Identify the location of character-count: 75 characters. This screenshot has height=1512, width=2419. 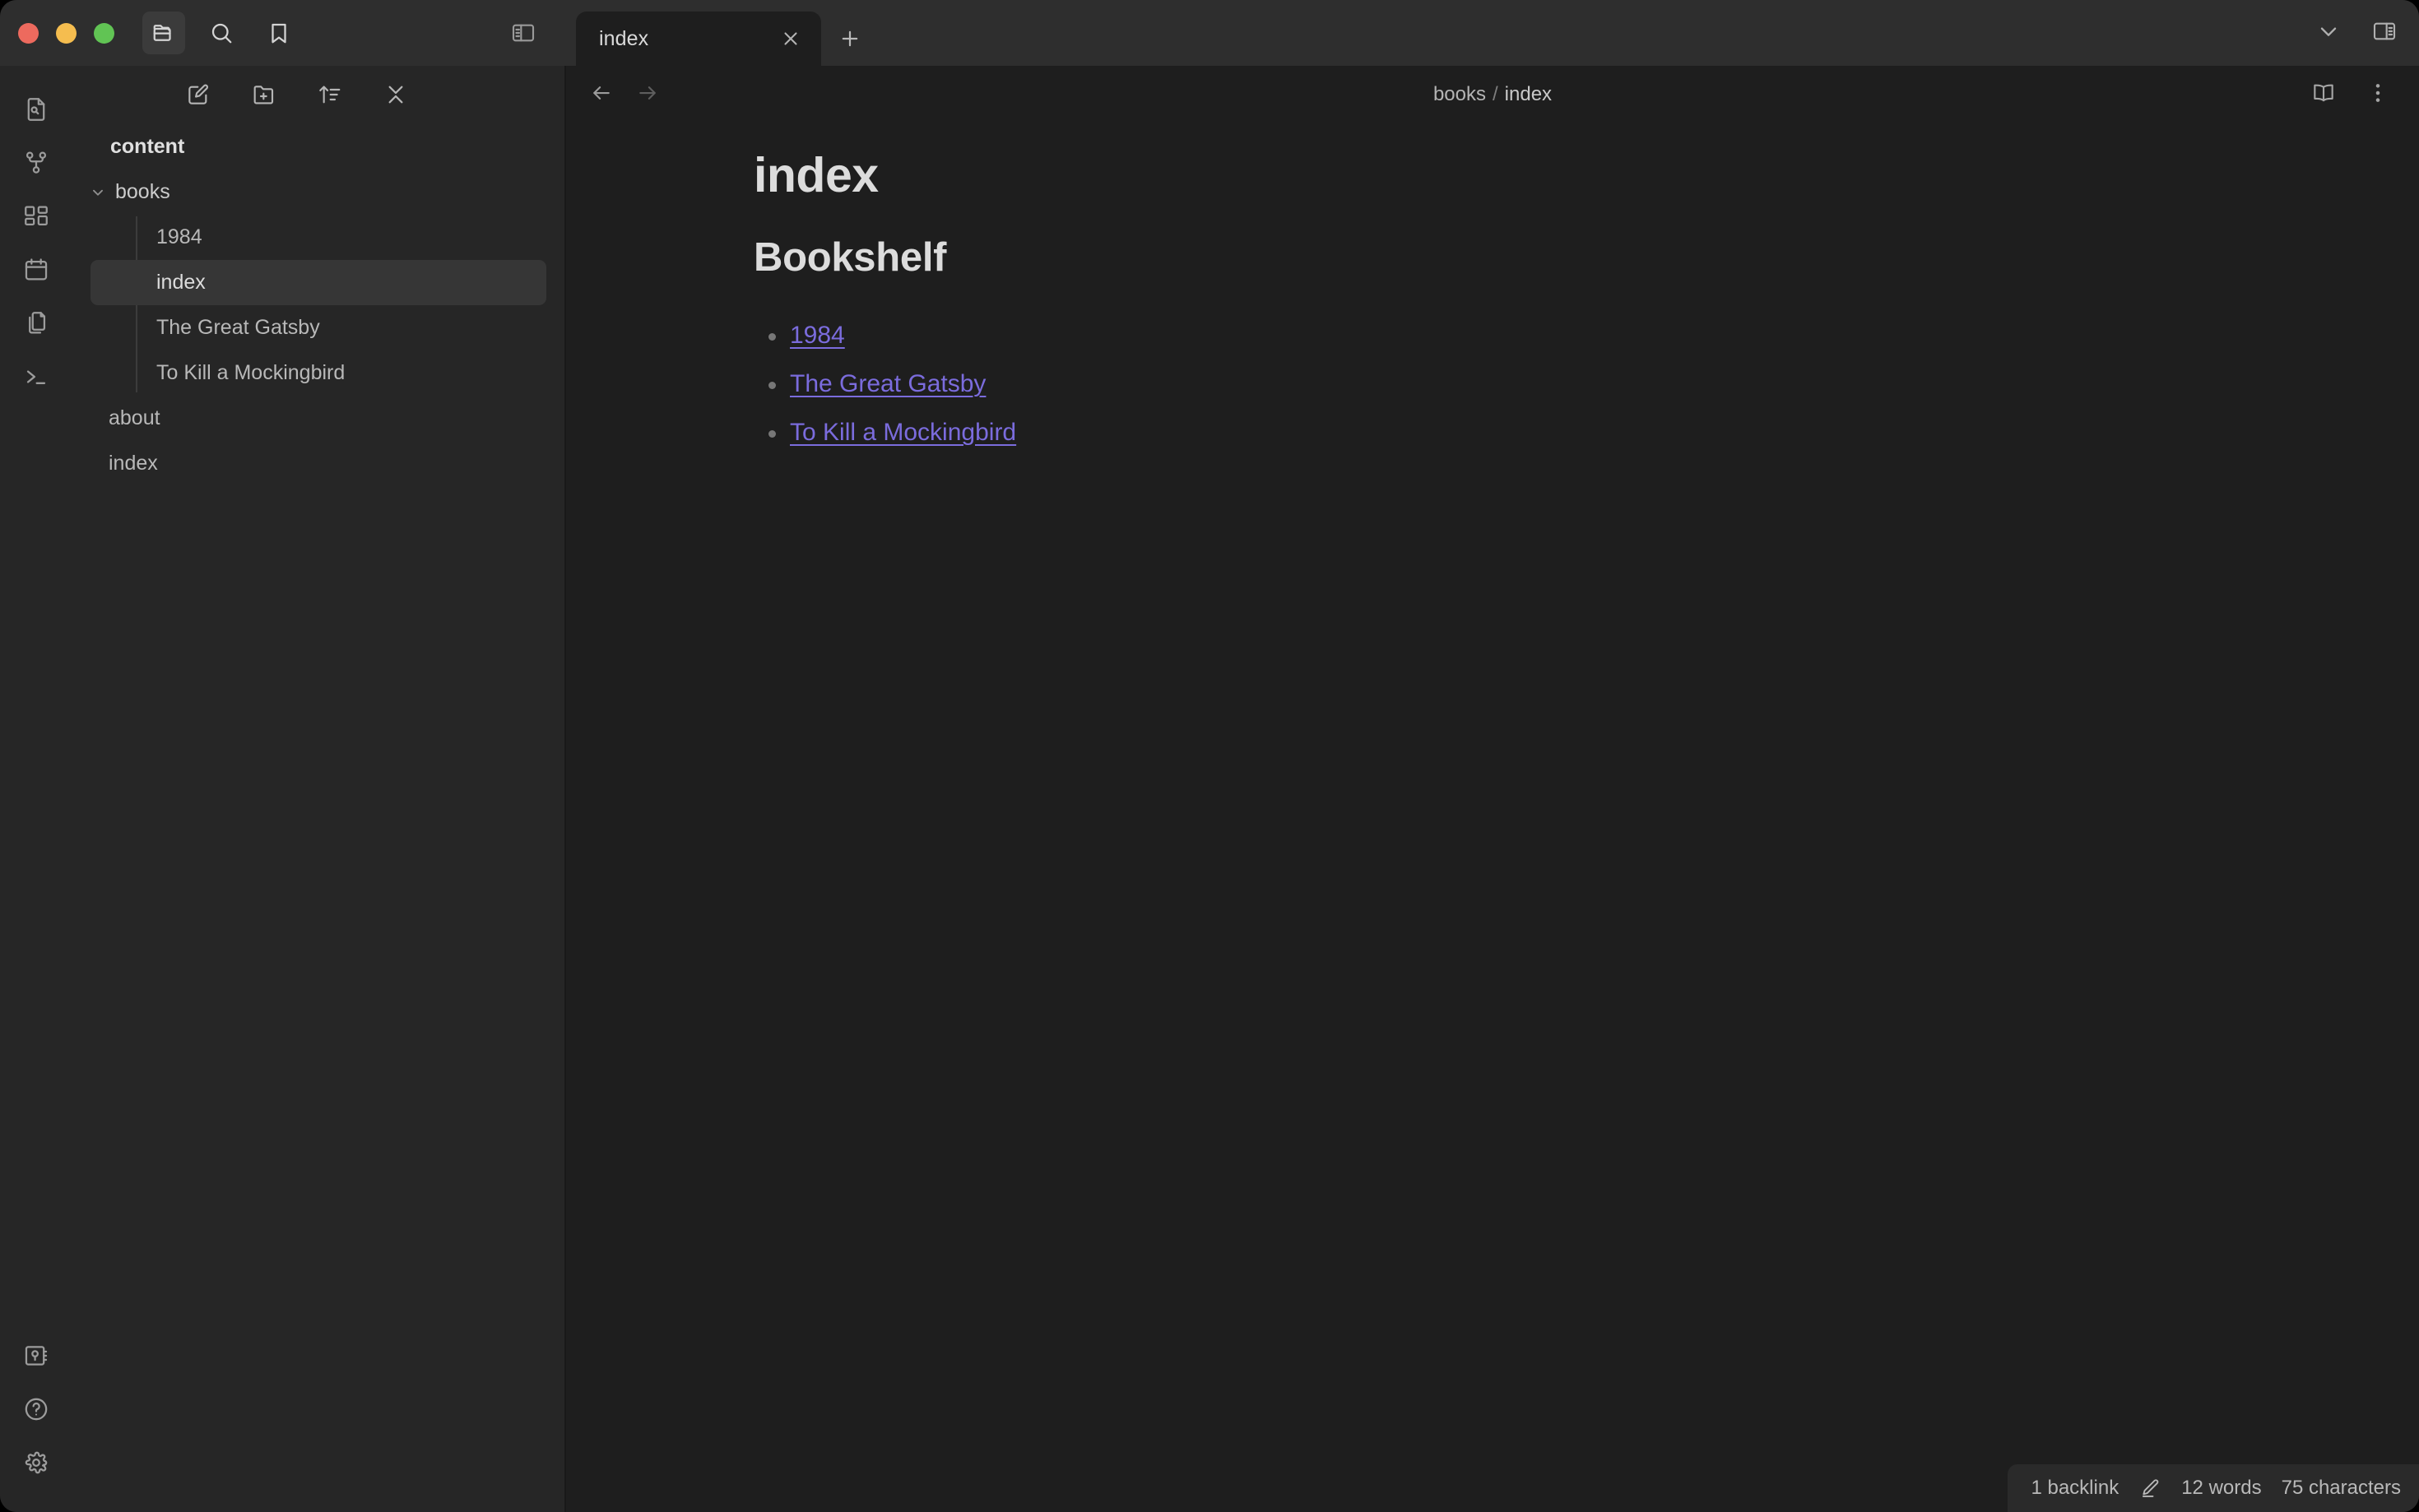
(2341, 1488).